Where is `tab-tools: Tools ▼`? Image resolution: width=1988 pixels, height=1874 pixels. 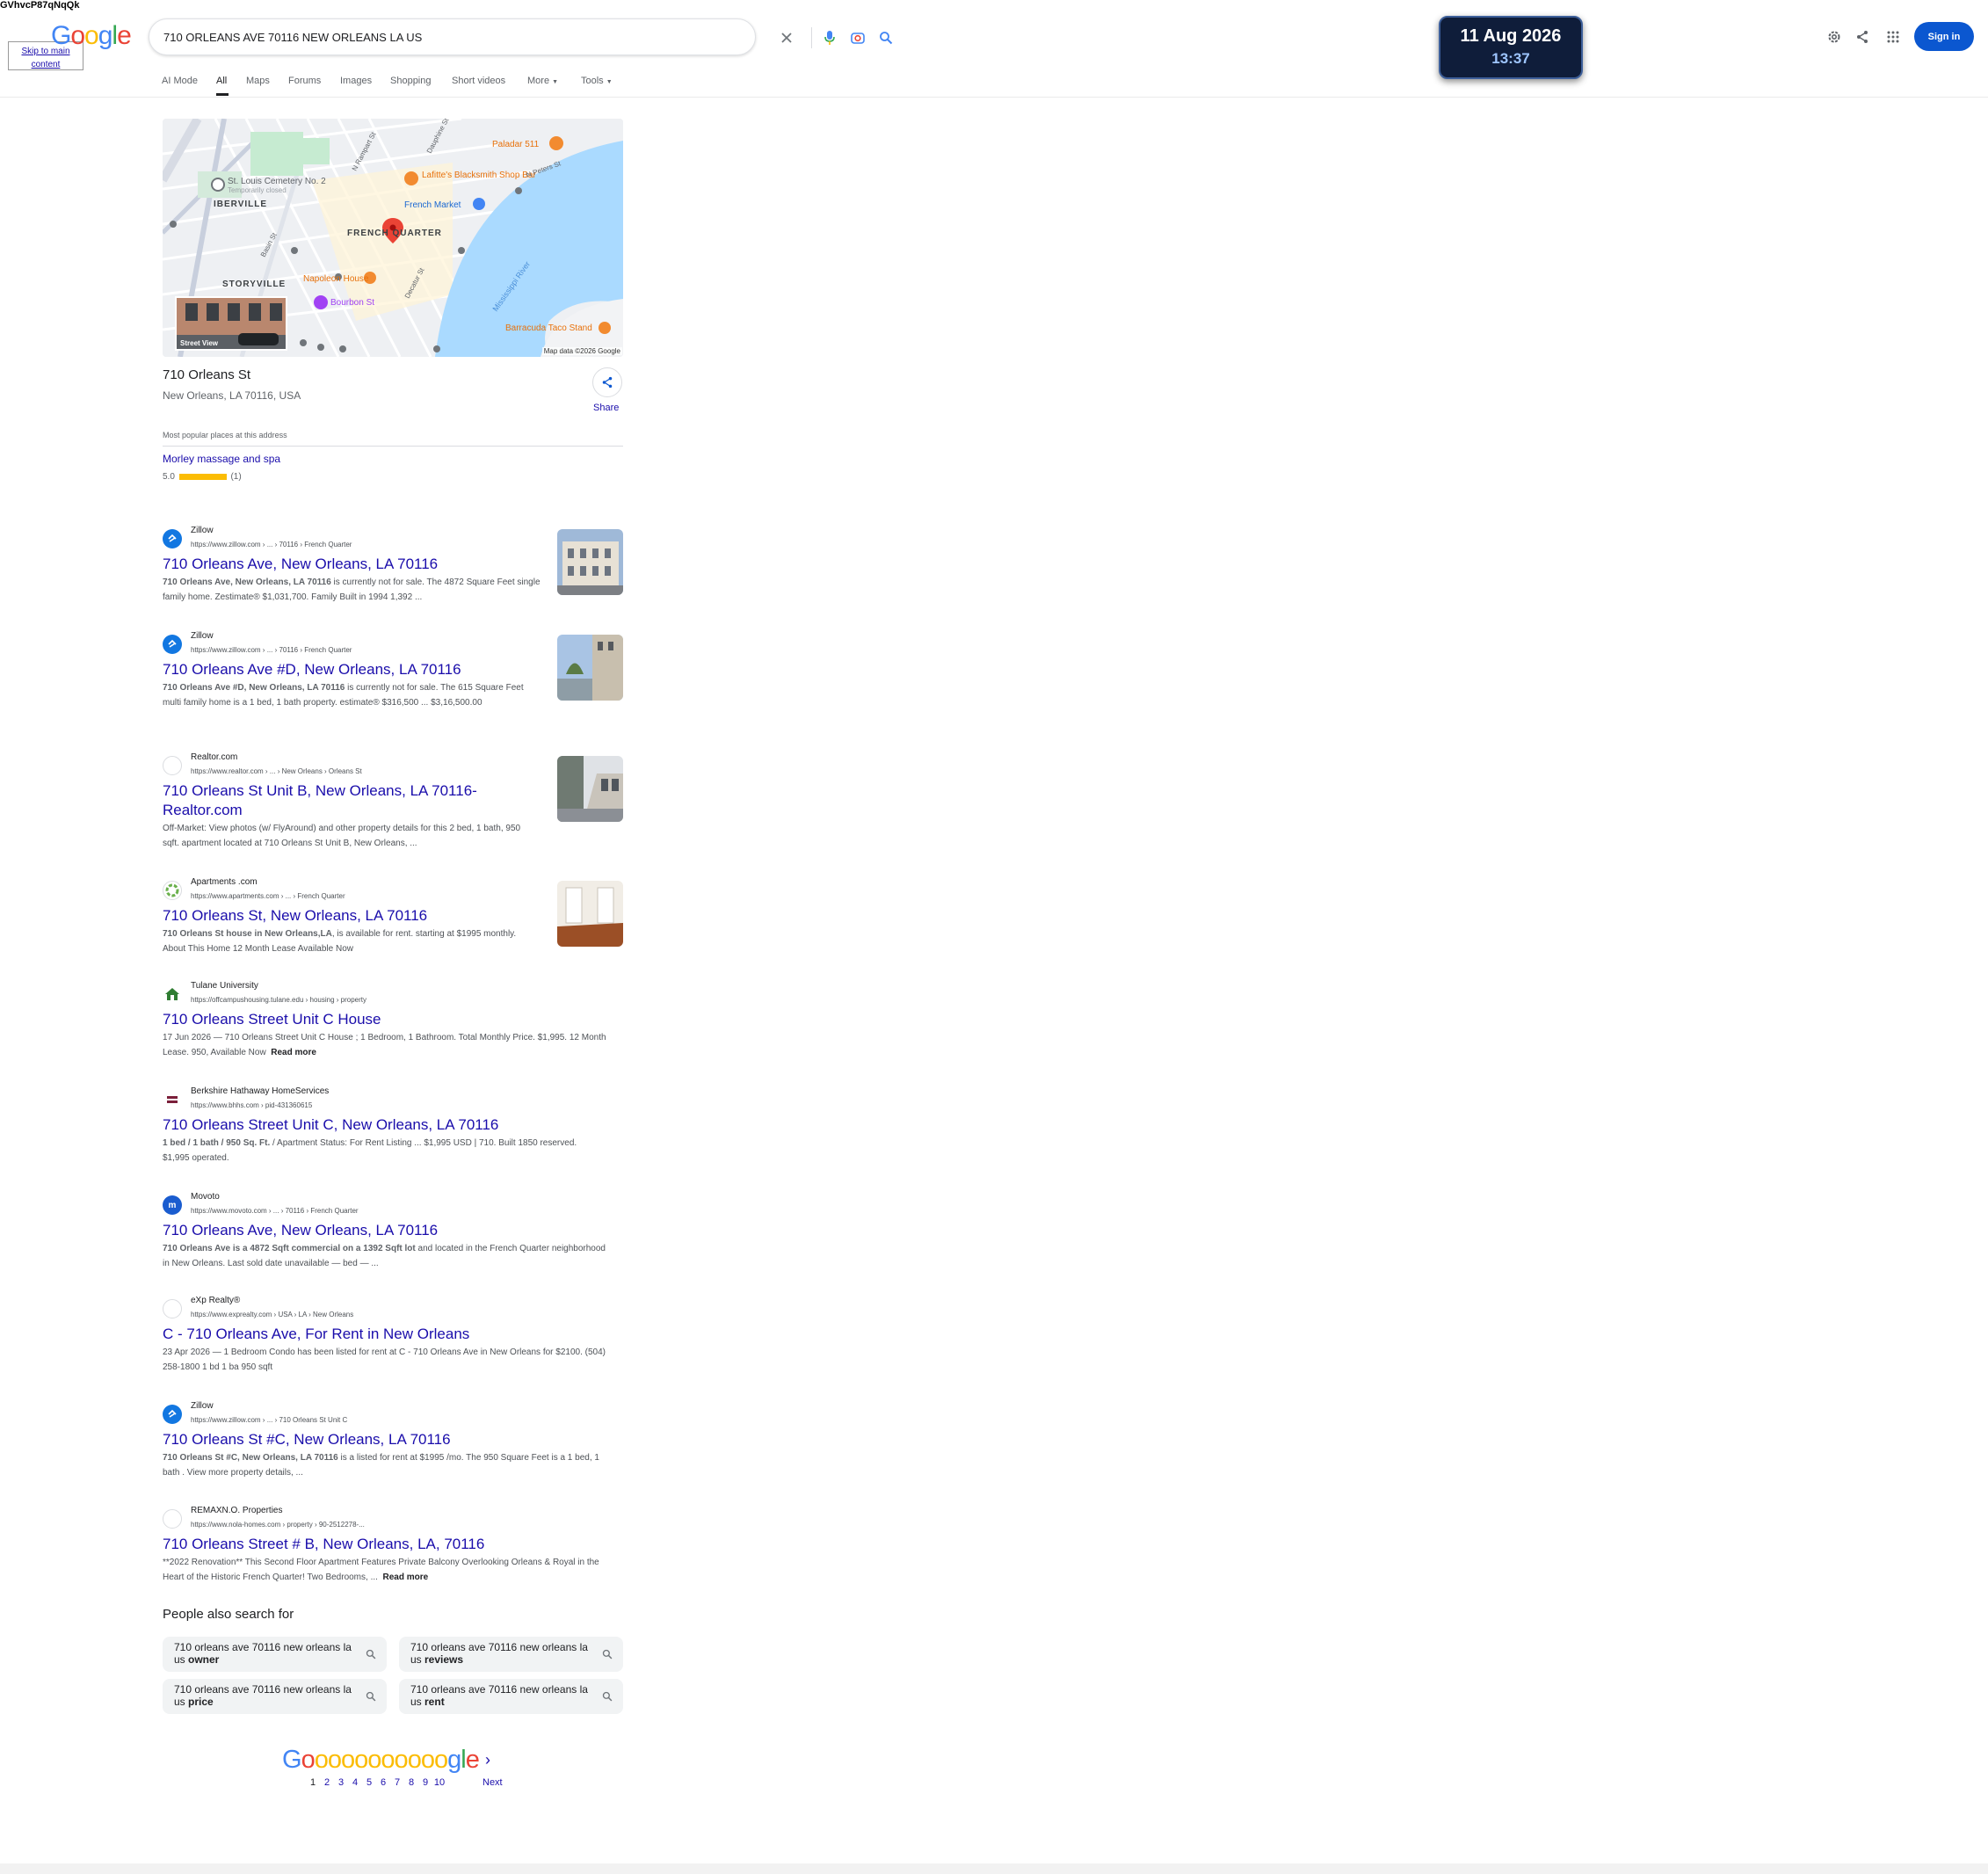 tab-tools: Tools ▼ is located at coordinates (597, 81).